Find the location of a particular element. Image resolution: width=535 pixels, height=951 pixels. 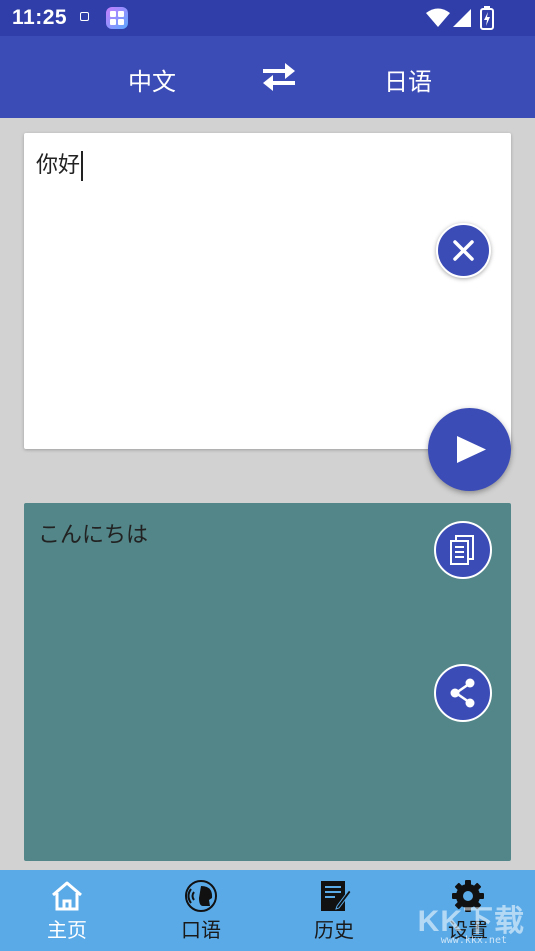

source-language-selector: 中文 is located at coordinates (152, 79).